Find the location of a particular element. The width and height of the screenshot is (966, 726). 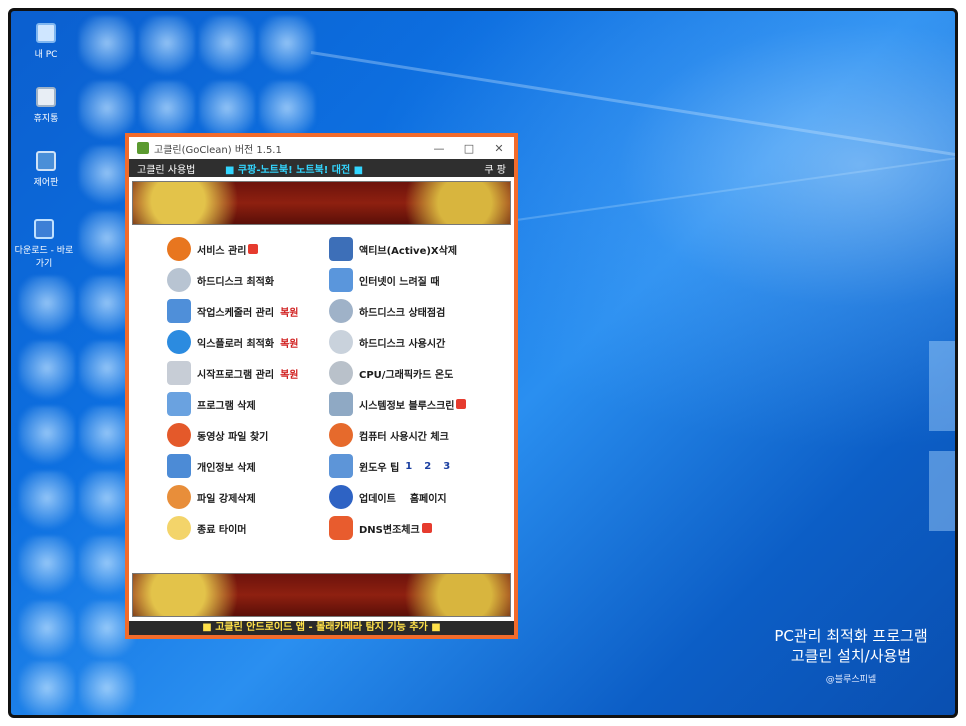

feature-disk-optimize: 하드디스크 최적화 is located at coordinates (220, 280).